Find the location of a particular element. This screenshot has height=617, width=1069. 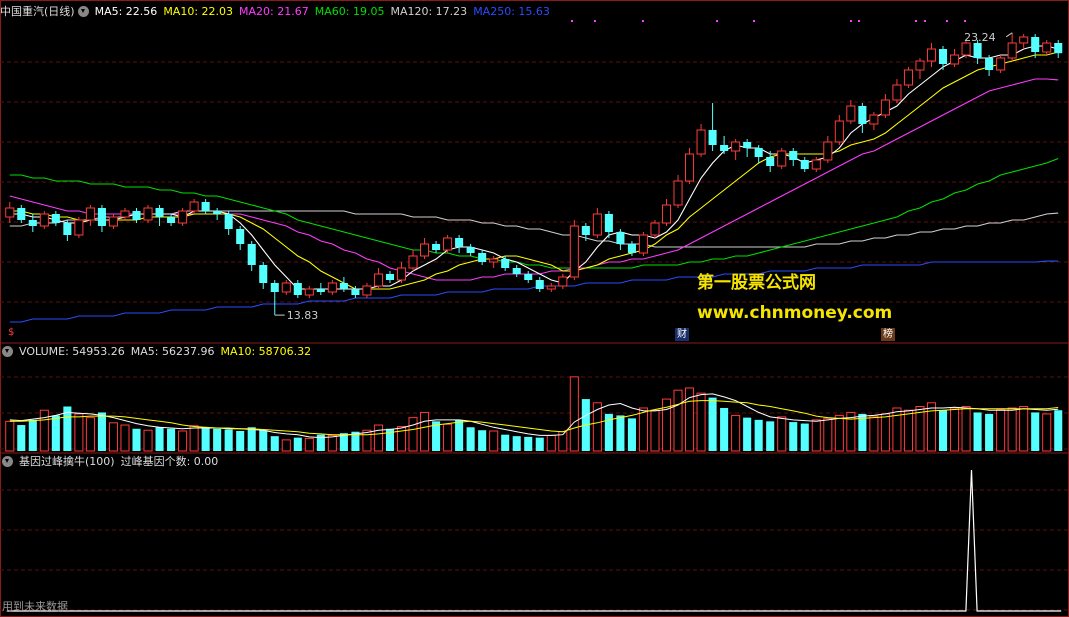

tag-bang: 榜 is located at coordinates (888, 334).